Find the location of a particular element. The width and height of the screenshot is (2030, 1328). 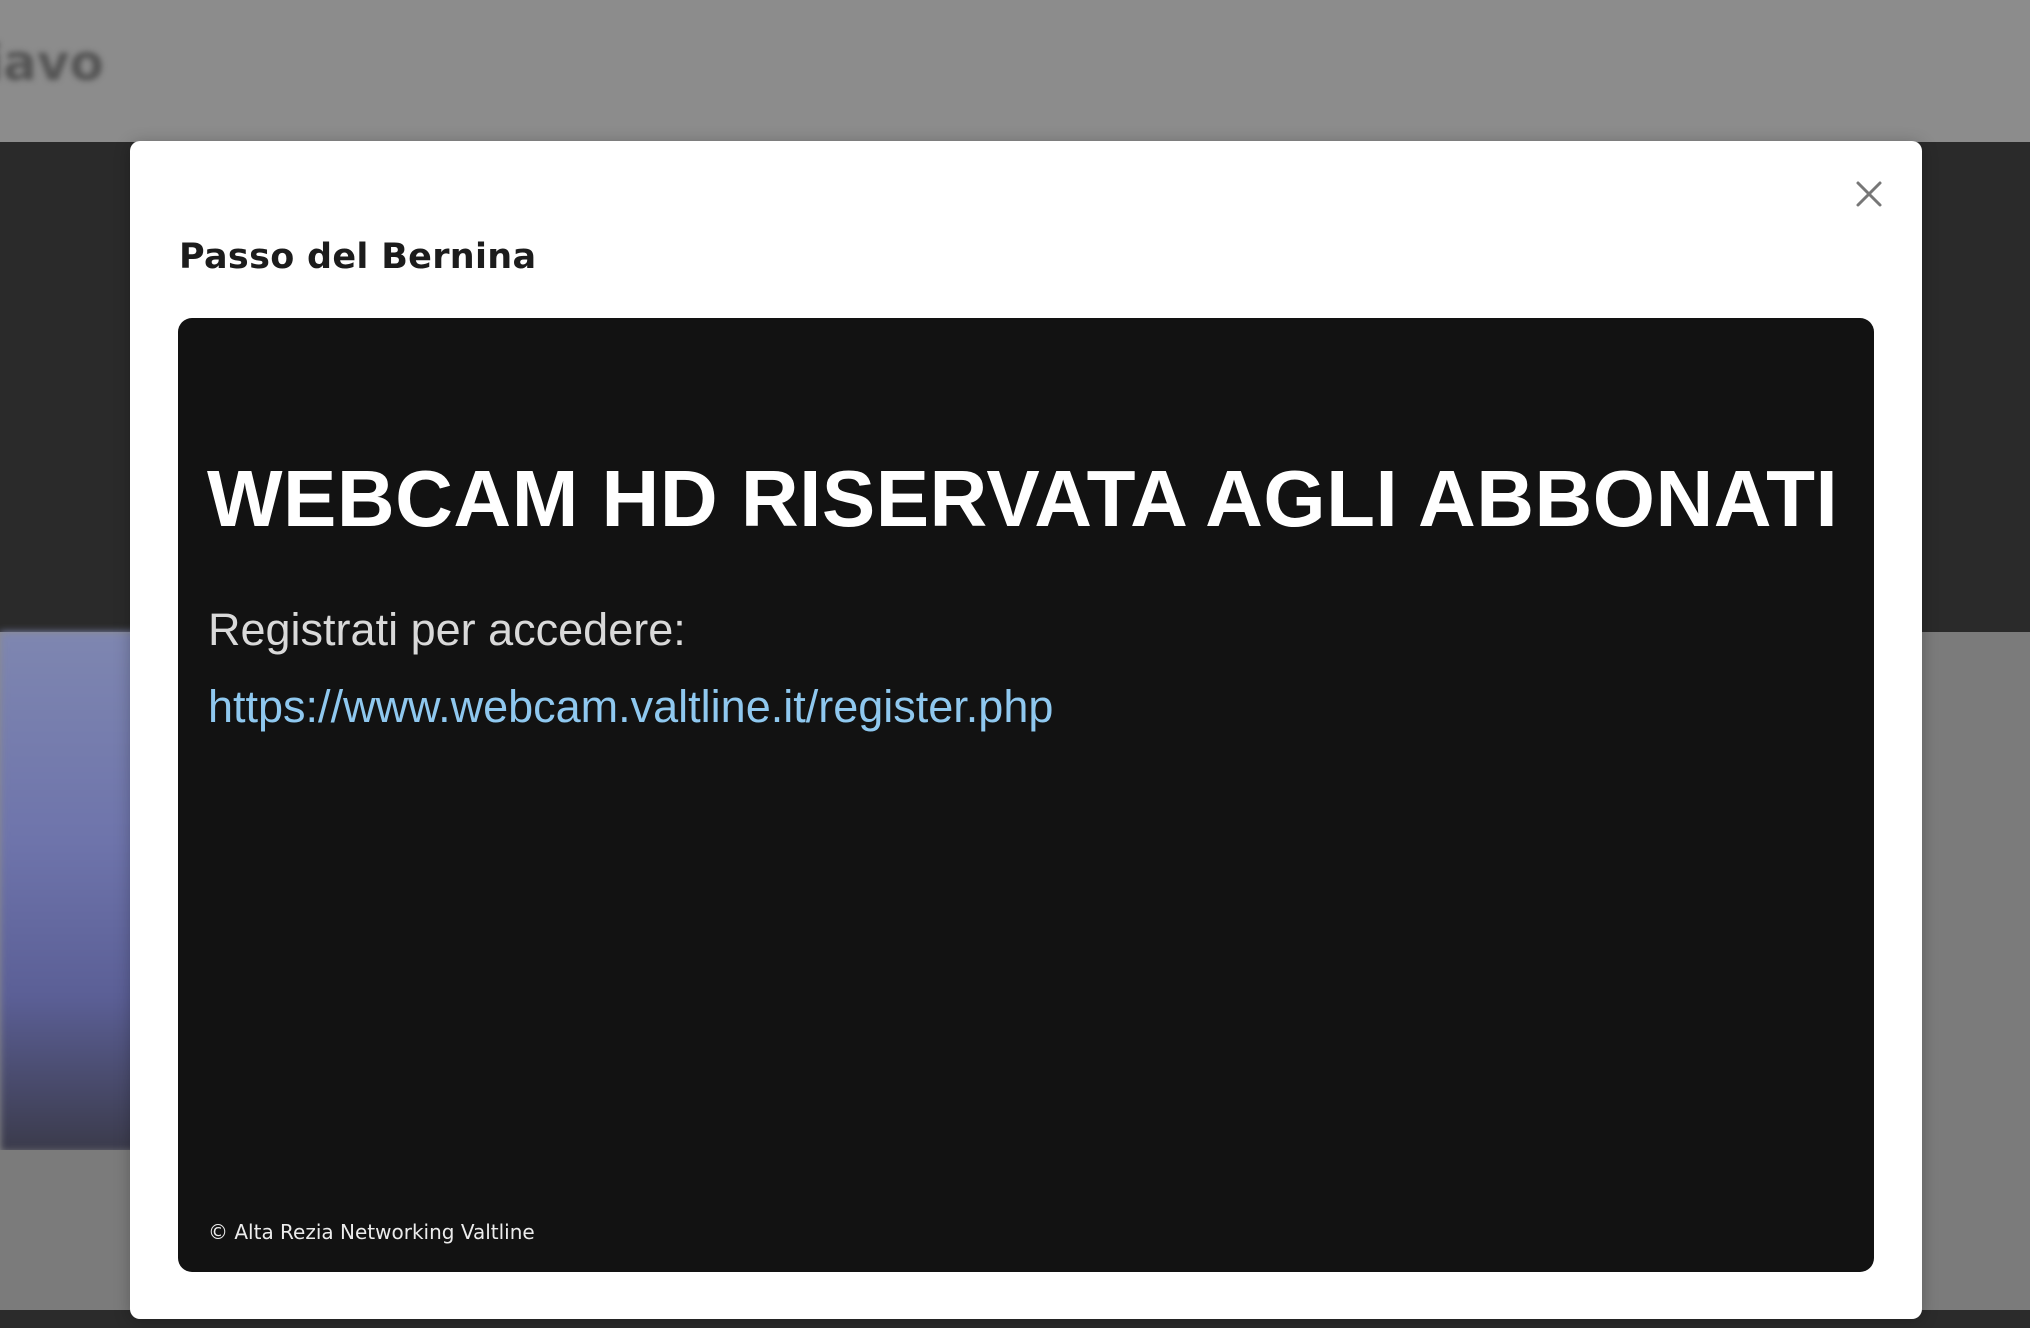

background-right-panel is located at coordinates (1975, 980).